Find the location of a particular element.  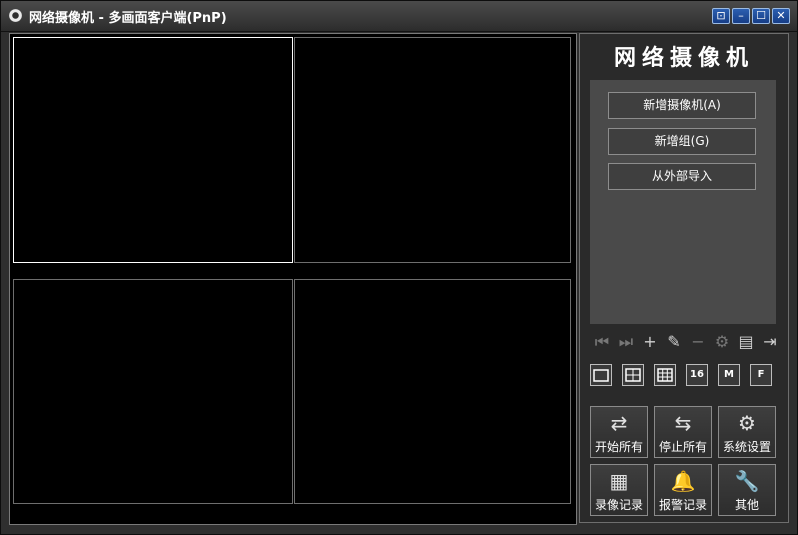

add-camera-button: 新增摄像机(A) is located at coordinates (682, 105).